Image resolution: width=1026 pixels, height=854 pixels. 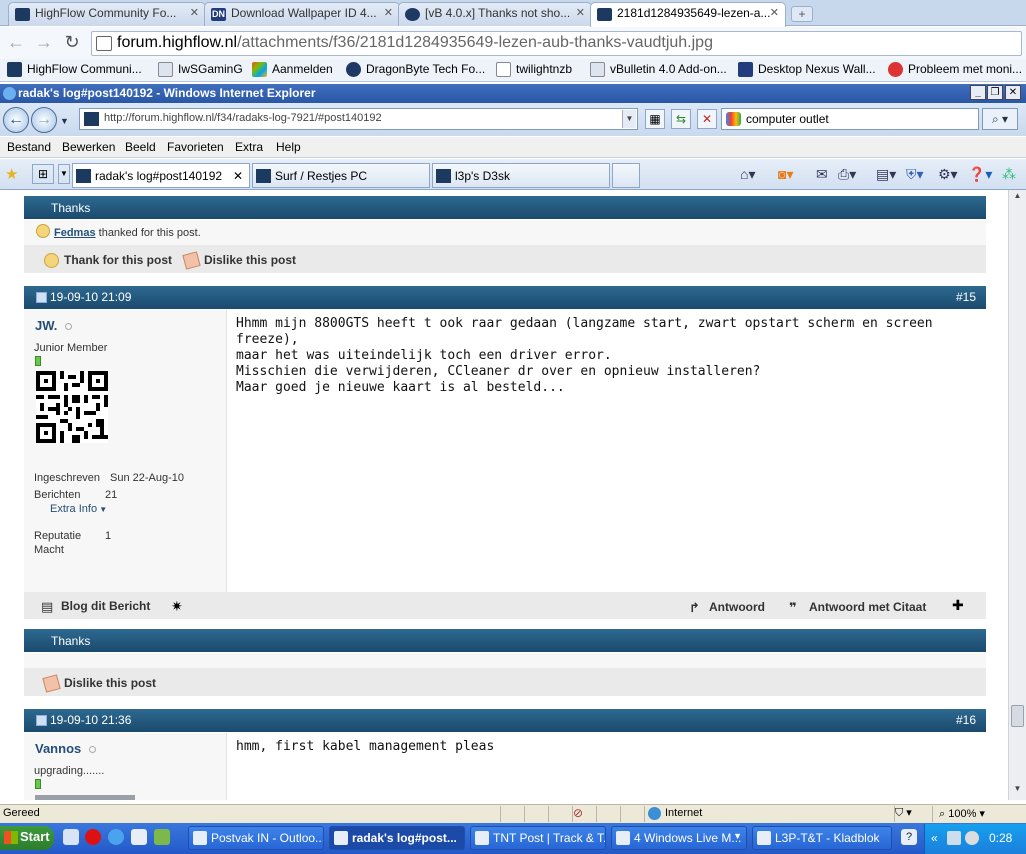 I want to click on page-menu-icon: ▤▾, so click(x=886, y=174).